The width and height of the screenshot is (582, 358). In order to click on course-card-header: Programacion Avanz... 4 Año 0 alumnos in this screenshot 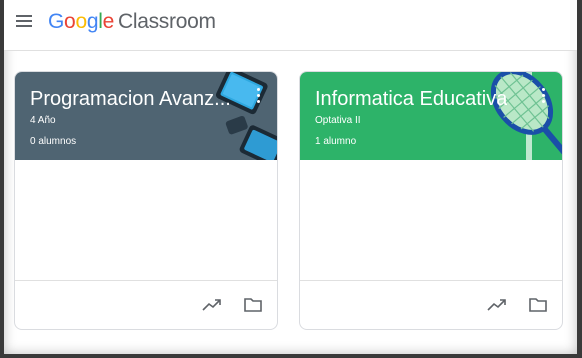, I will do `click(146, 116)`.